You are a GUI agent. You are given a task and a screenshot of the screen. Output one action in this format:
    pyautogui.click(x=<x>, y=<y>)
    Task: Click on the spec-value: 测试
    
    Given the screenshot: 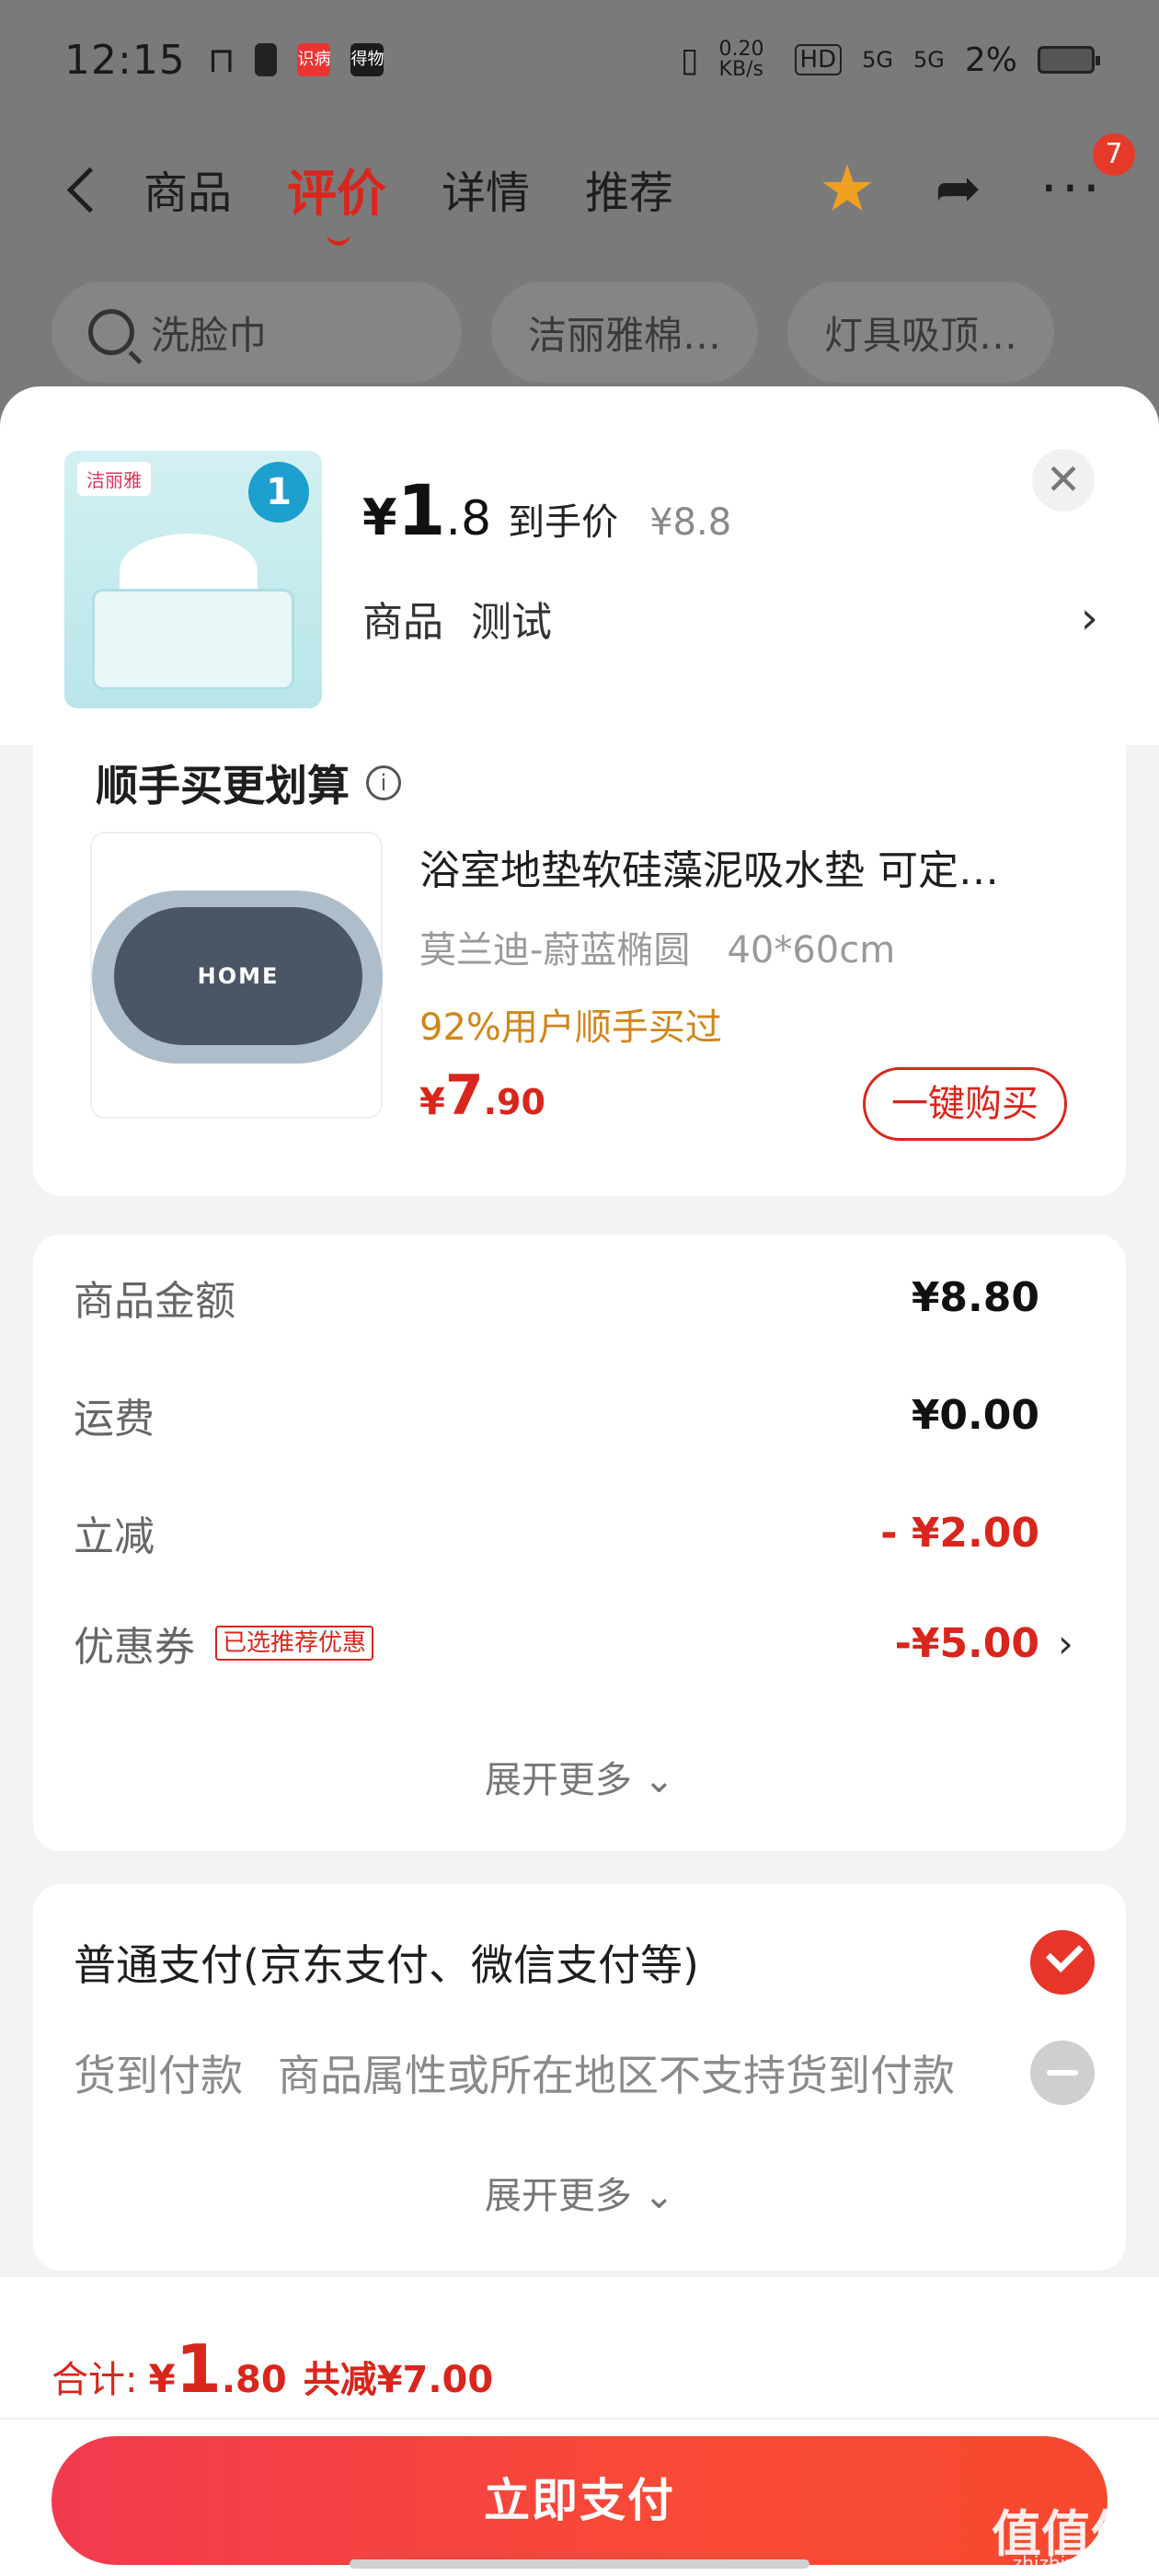 What is the action you would take?
    pyautogui.click(x=511, y=622)
    